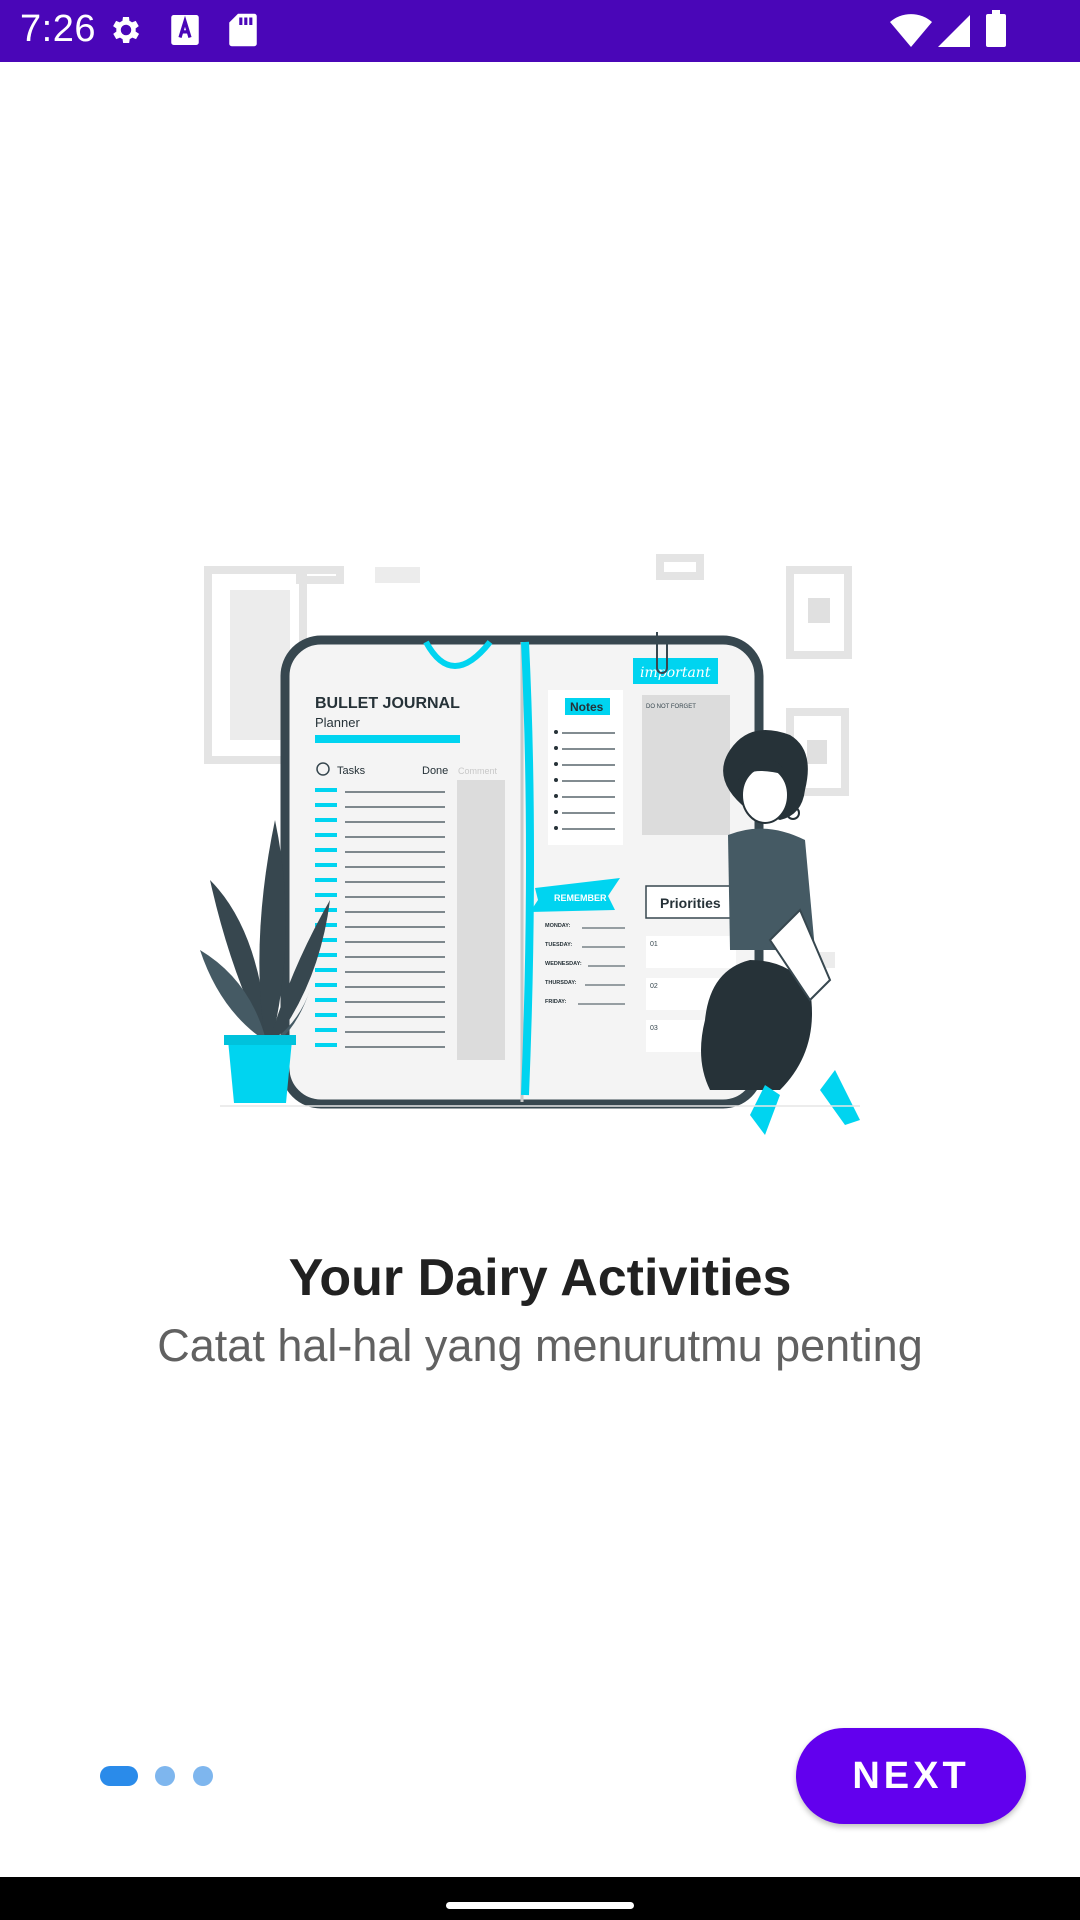 The width and height of the screenshot is (1080, 1920). I want to click on sd-card-icon, so click(243, 30).